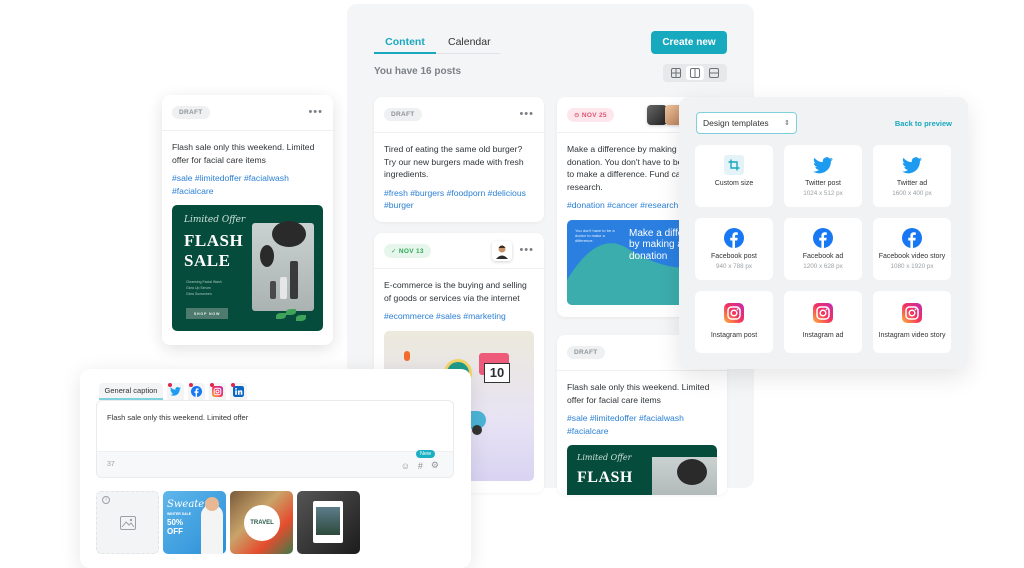 This screenshot has height=568, width=1024. I want to click on posts-count: You have 16 posts, so click(418, 71).